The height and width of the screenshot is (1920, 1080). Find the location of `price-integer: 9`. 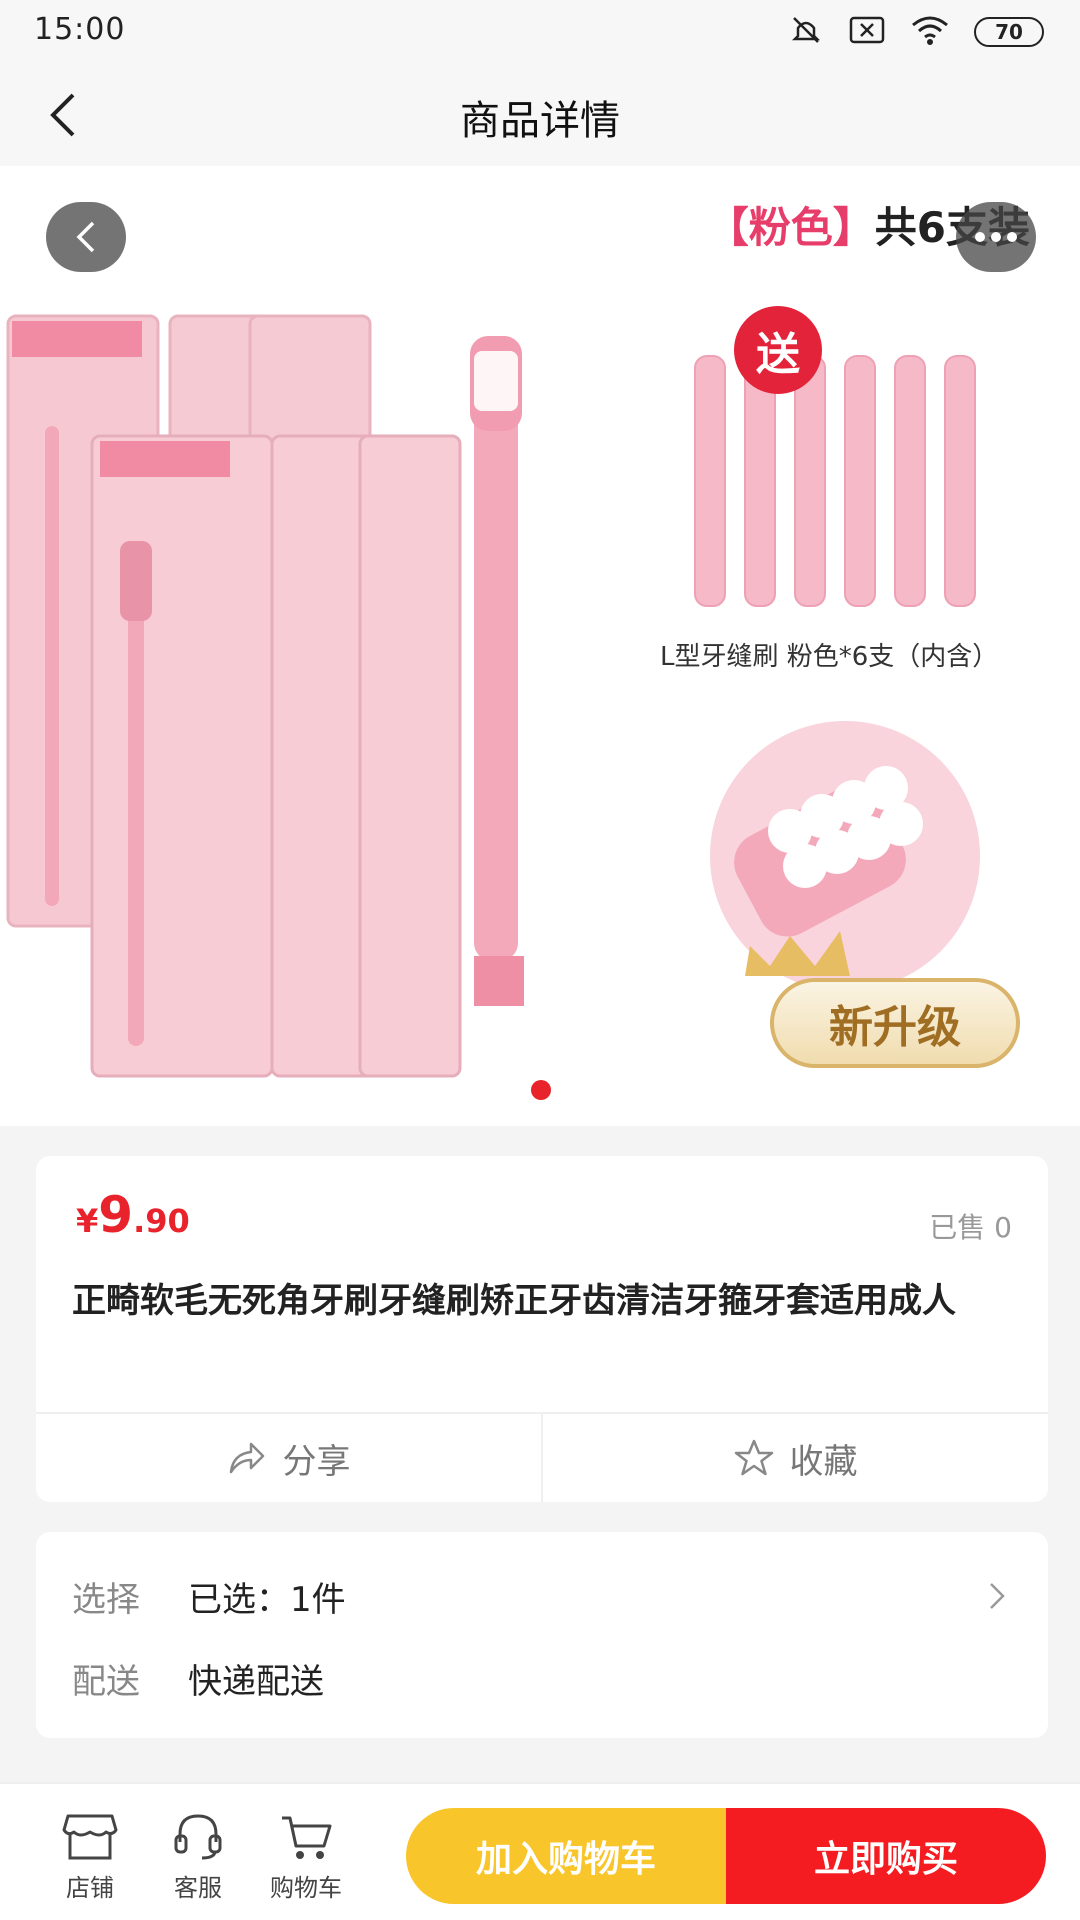

price-integer: 9 is located at coordinates (116, 1215).